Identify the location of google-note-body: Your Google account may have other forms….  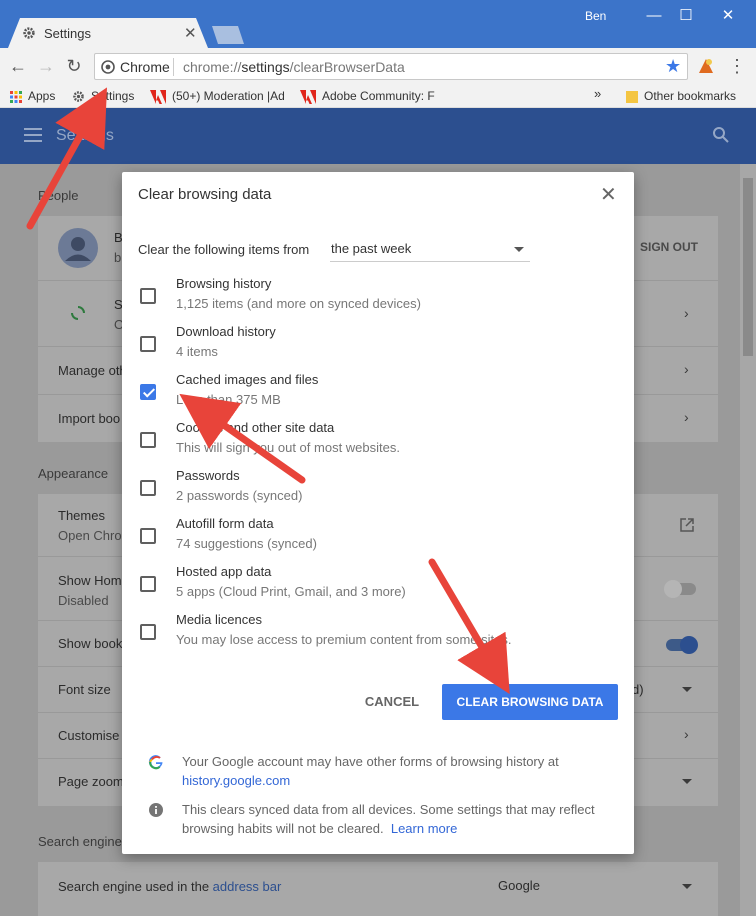
(370, 761).